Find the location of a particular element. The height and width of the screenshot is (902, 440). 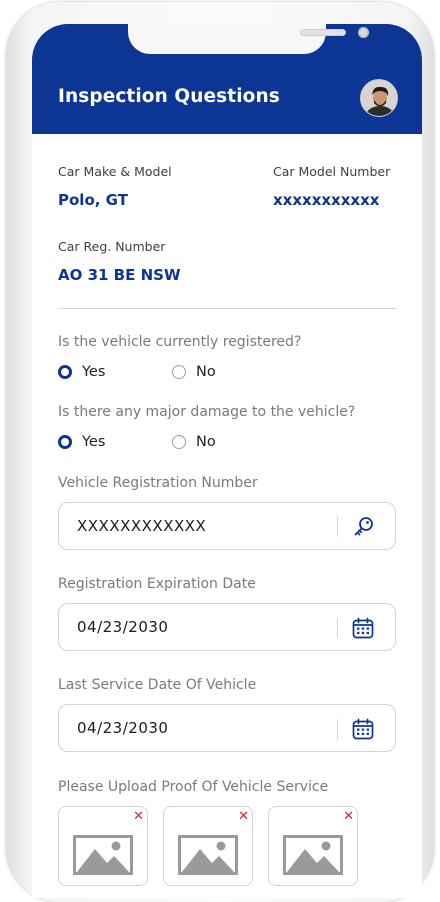

front-camera is located at coordinates (363, 32).